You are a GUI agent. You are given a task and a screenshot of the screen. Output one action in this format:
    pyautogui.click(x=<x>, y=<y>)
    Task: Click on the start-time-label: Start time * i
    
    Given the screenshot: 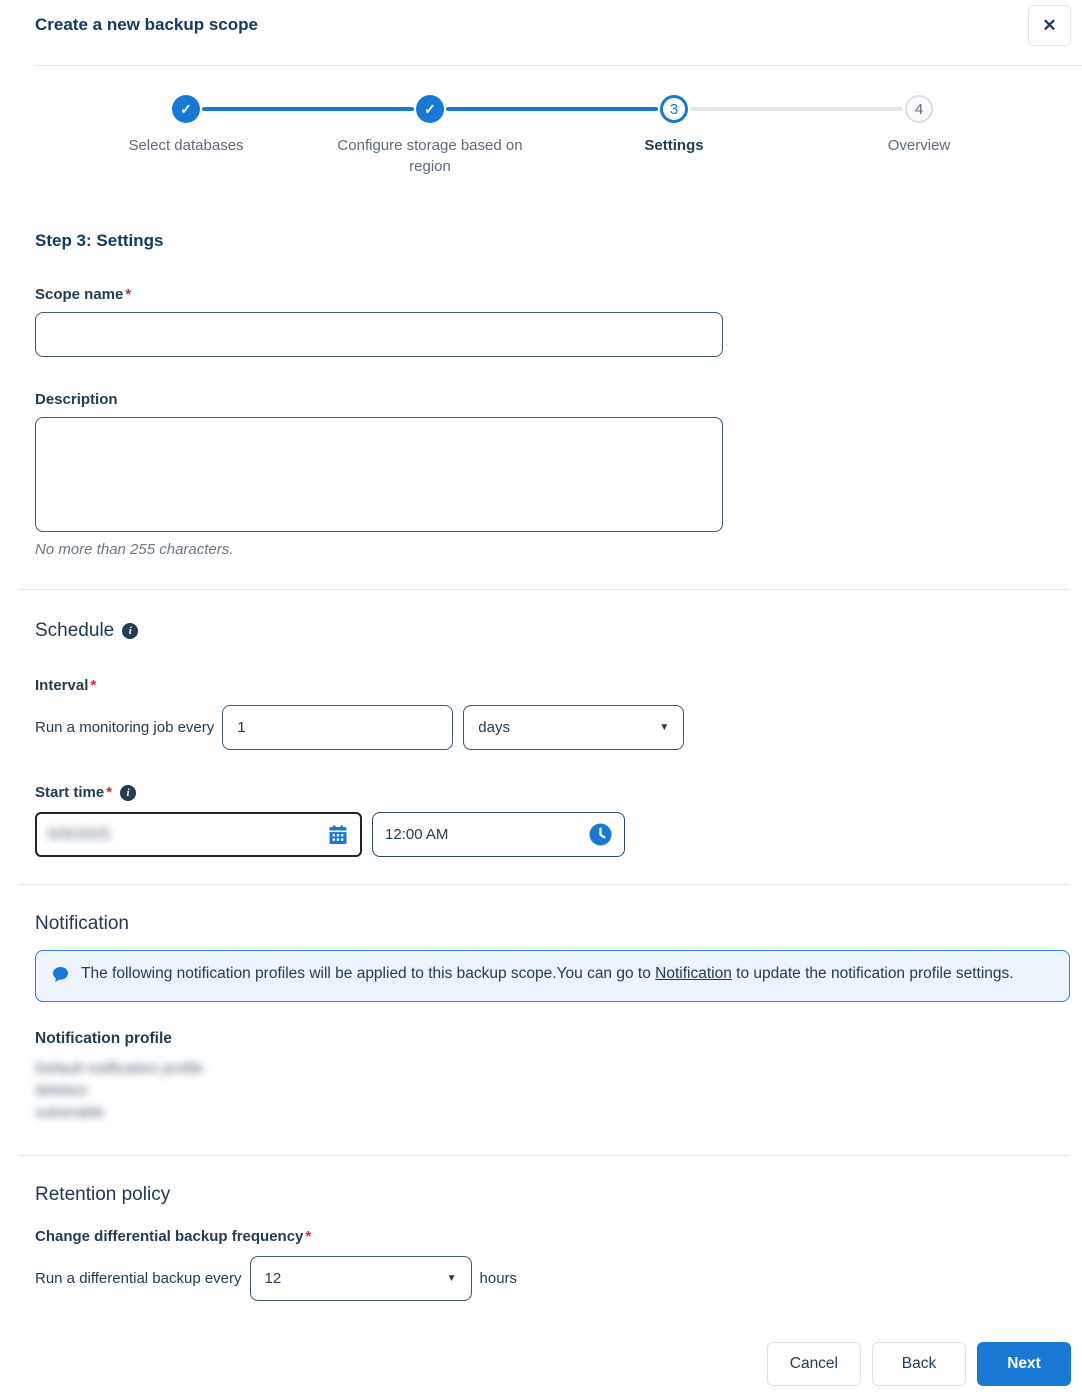 What is the action you would take?
    pyautogui.click(x=552, y=793)
    